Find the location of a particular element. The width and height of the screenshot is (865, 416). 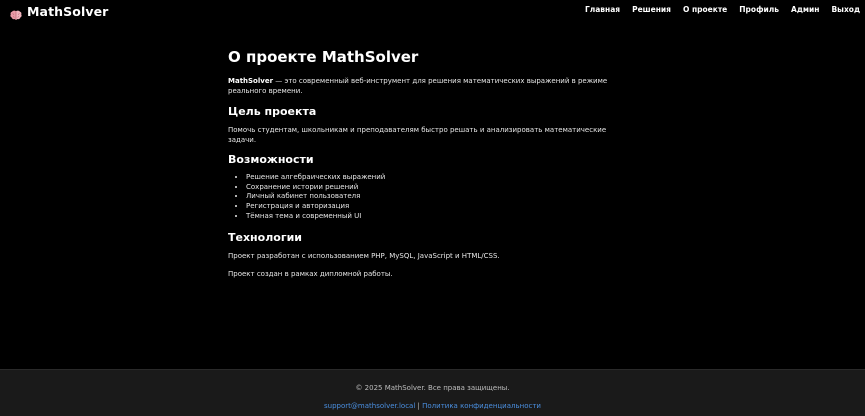

brand-logo-link: MathSolver is located at coordinates (59, 12).